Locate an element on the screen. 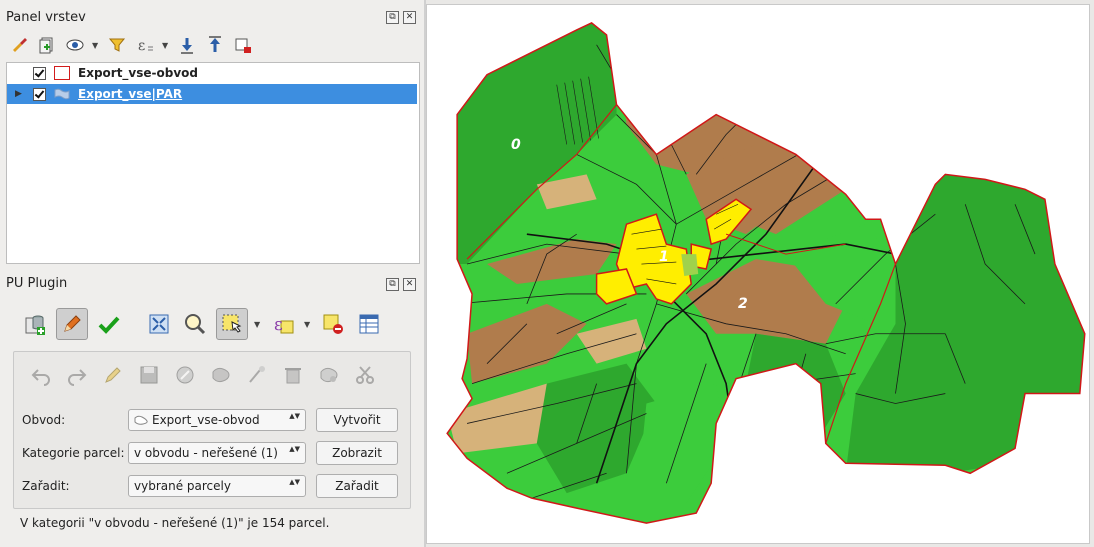 The width and height of the screenshot is (1094, 547). zaradit-combobox: vybrané parcely ▲▼ is located at coordinates (217, 486).